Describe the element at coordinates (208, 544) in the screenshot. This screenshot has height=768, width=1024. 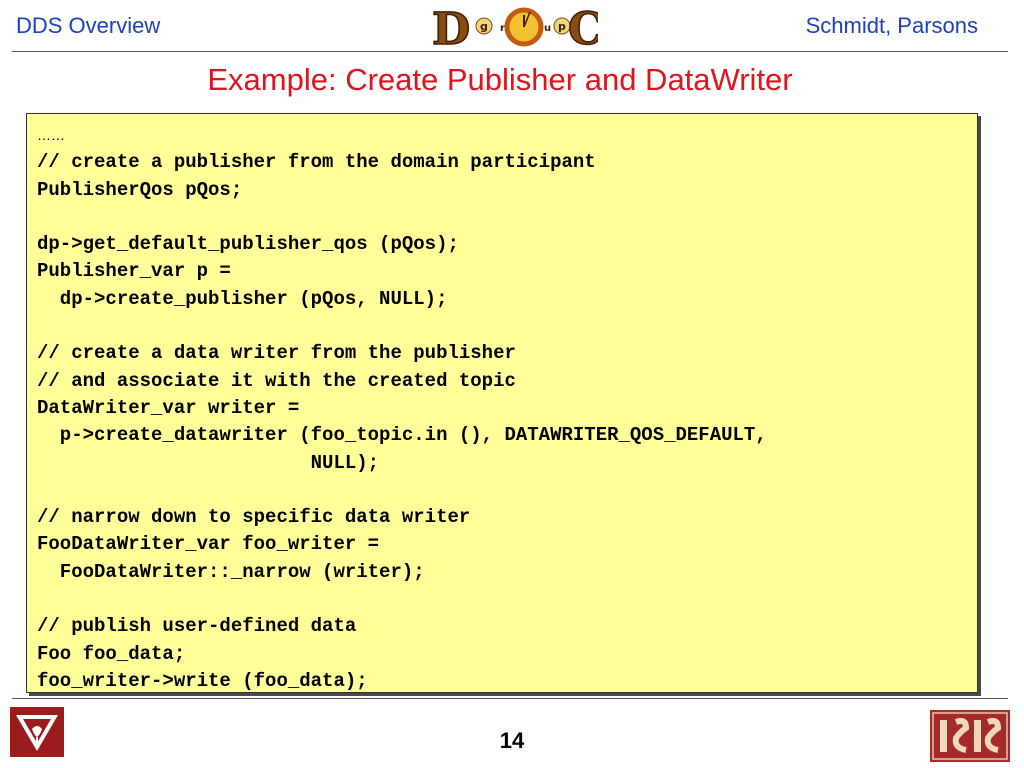
I see `code-line: FooDataWriter_var foo_writer =` at that location.